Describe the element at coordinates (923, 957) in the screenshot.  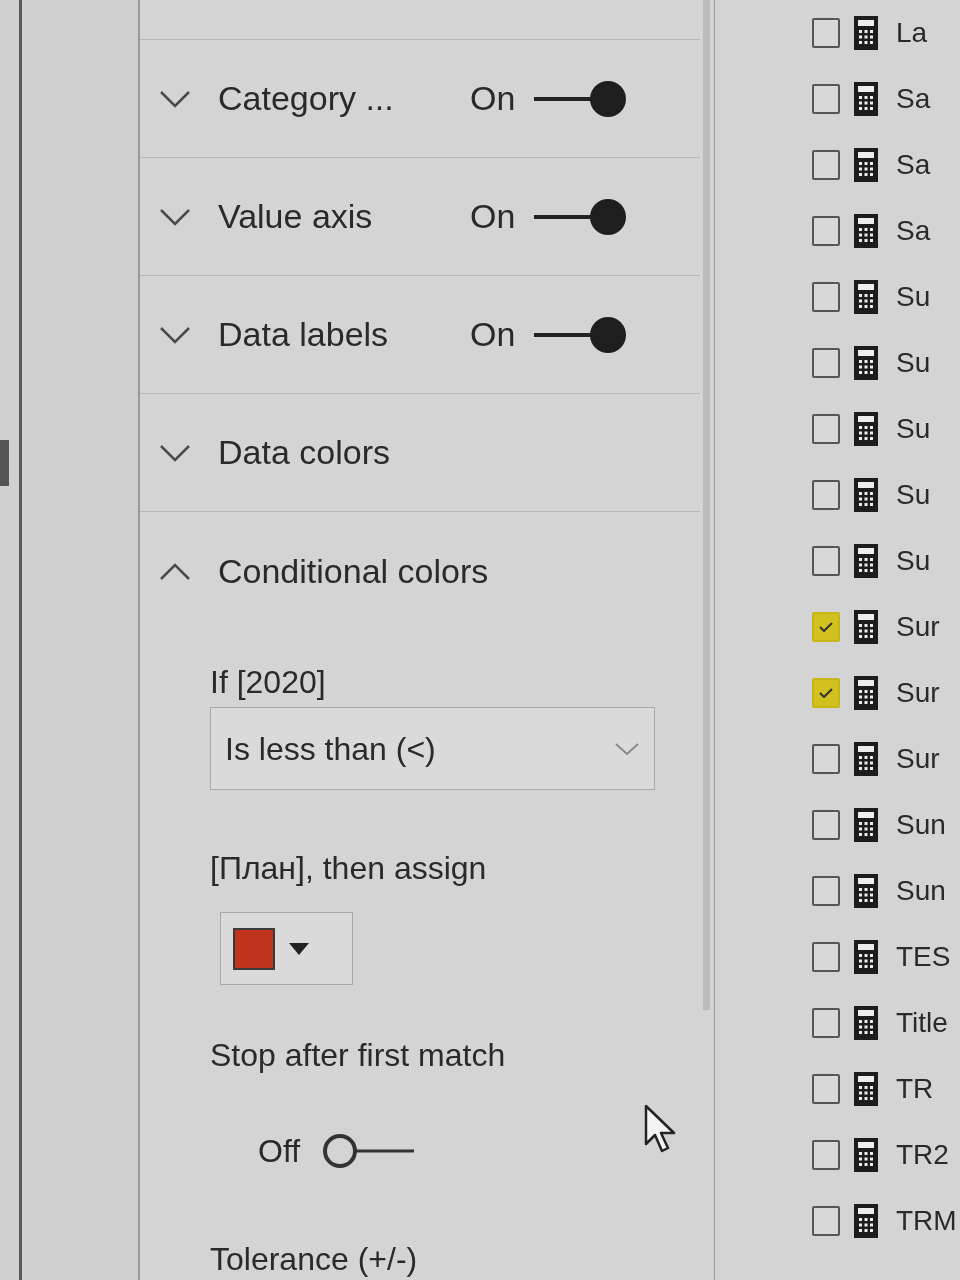
I see `field-name: TES` at that location.